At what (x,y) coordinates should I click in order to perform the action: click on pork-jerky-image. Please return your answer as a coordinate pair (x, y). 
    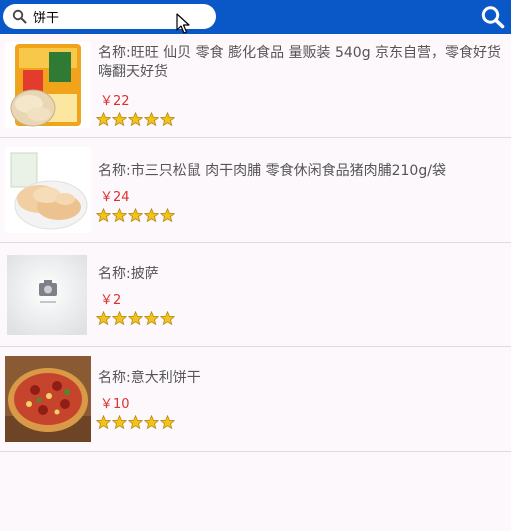
    Looking at the image, I should click on (48, 190).